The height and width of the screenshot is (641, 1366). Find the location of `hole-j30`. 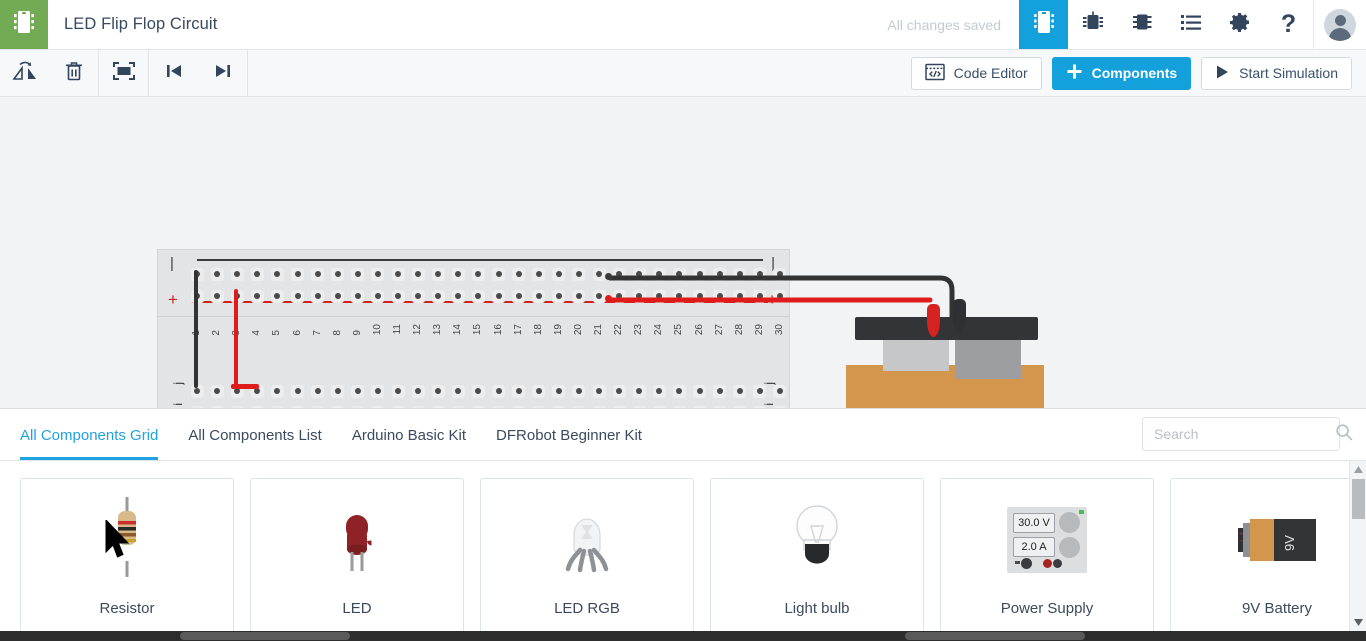

hole-j30 is located at coordinates (779, 391).